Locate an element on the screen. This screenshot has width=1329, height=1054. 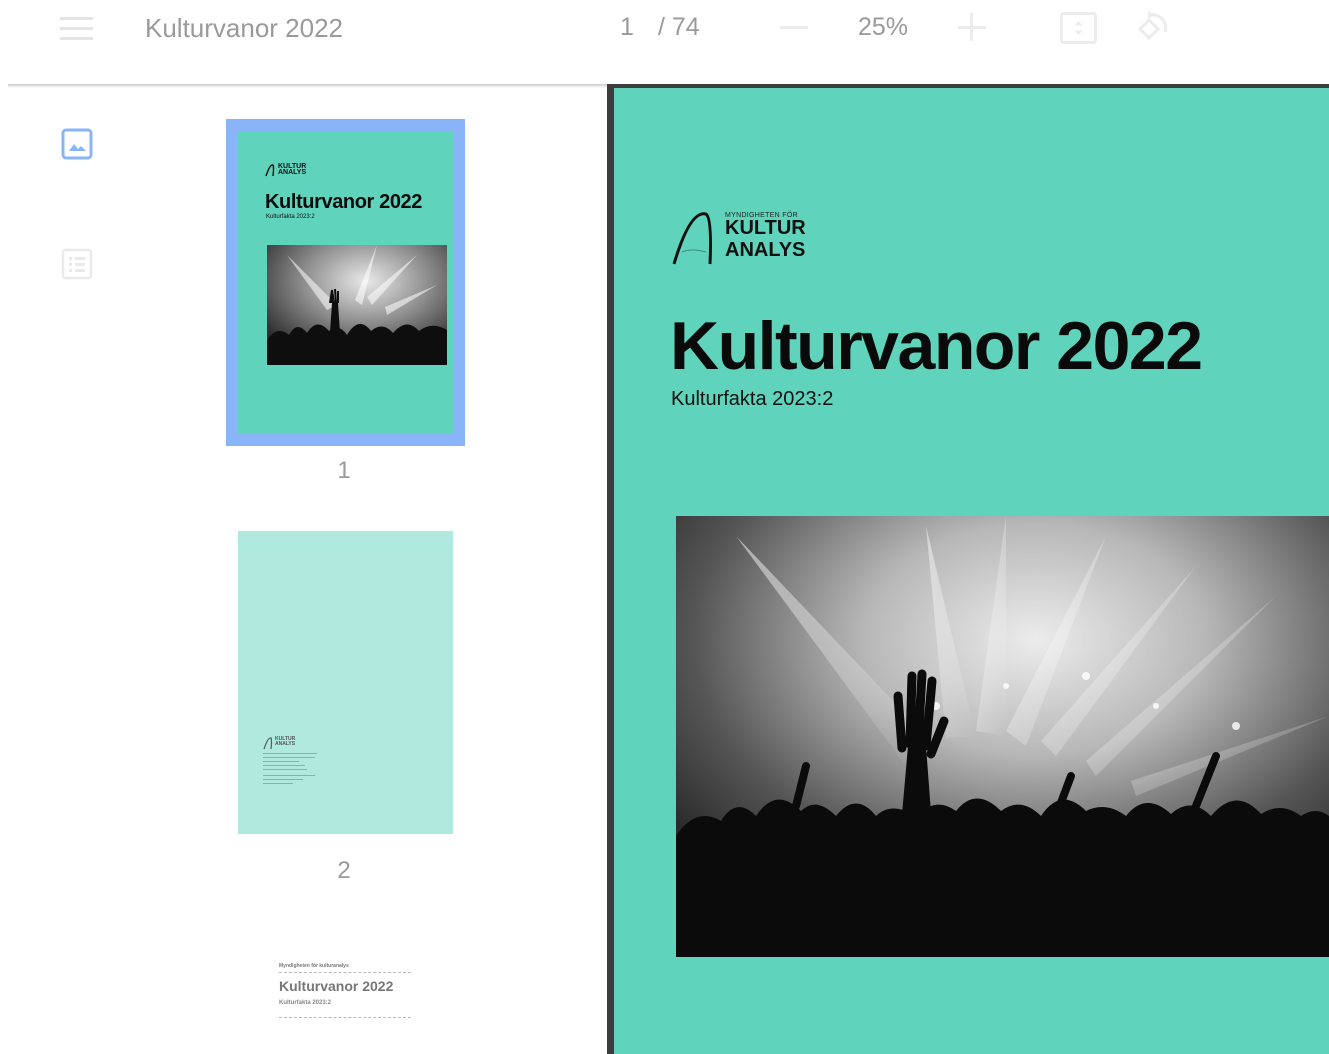
page-thumbnail-2: KULTUR ANALYS is located at coordinates (345, 682).